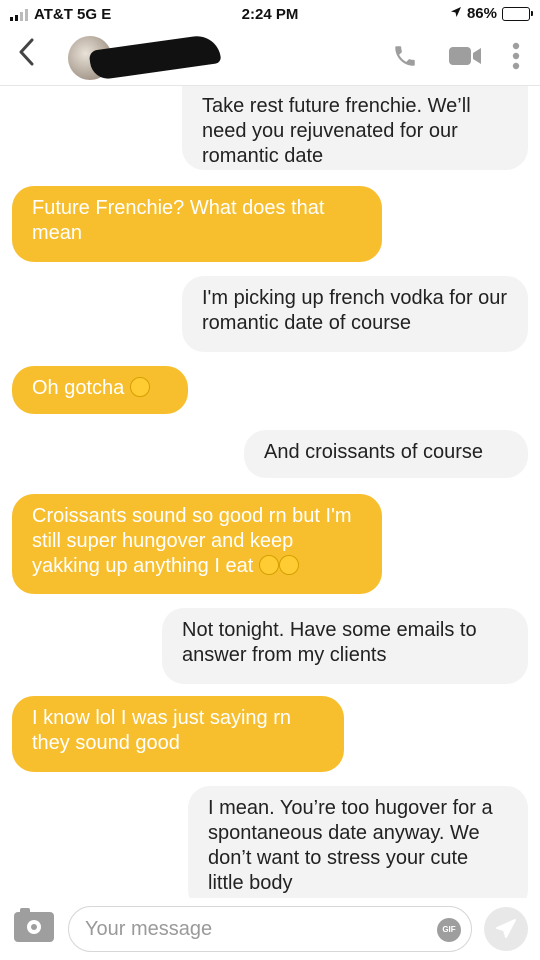 The width and height of the screenshot is (540, 960). Describe the element at coordinates (26, 52) in the screenshot. I see `chevron-left-icon` at that location.